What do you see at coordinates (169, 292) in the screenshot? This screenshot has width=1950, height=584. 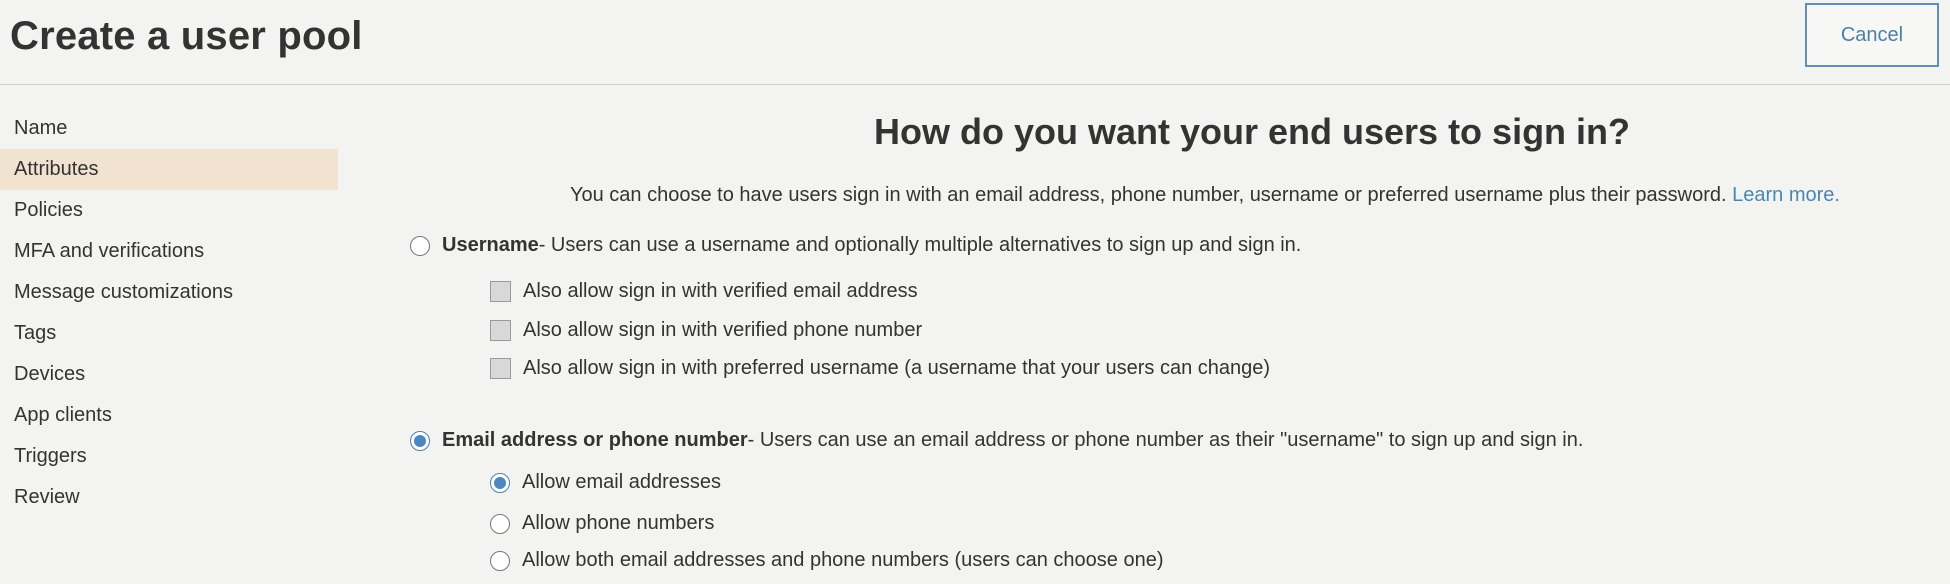 I see `sidebar-item-message-customizations: Message customizations` at bounding box center [169, 292].